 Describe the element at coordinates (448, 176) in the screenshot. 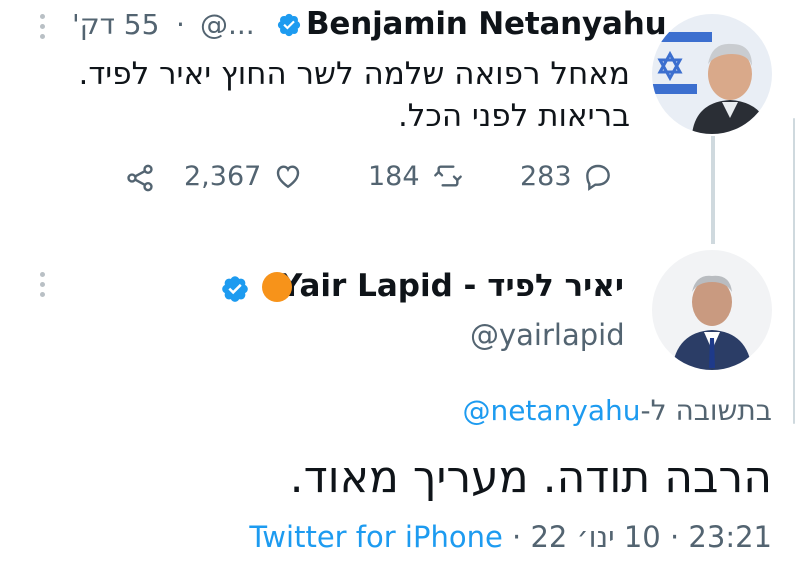

I see `retweet-icon` at that location.